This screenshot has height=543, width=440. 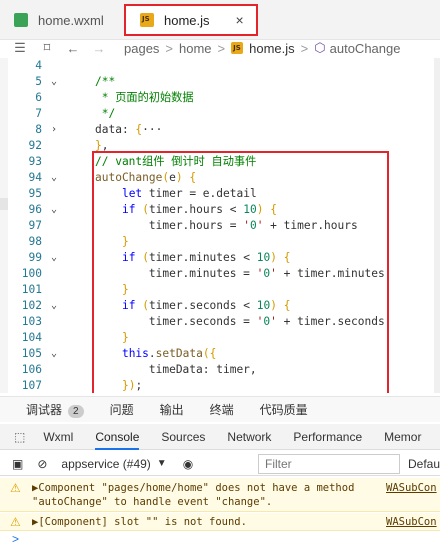 What do you see at coordinates (35, 209) in the screenshot?
I see `line-number: 96` at bounding box center [35, 209].